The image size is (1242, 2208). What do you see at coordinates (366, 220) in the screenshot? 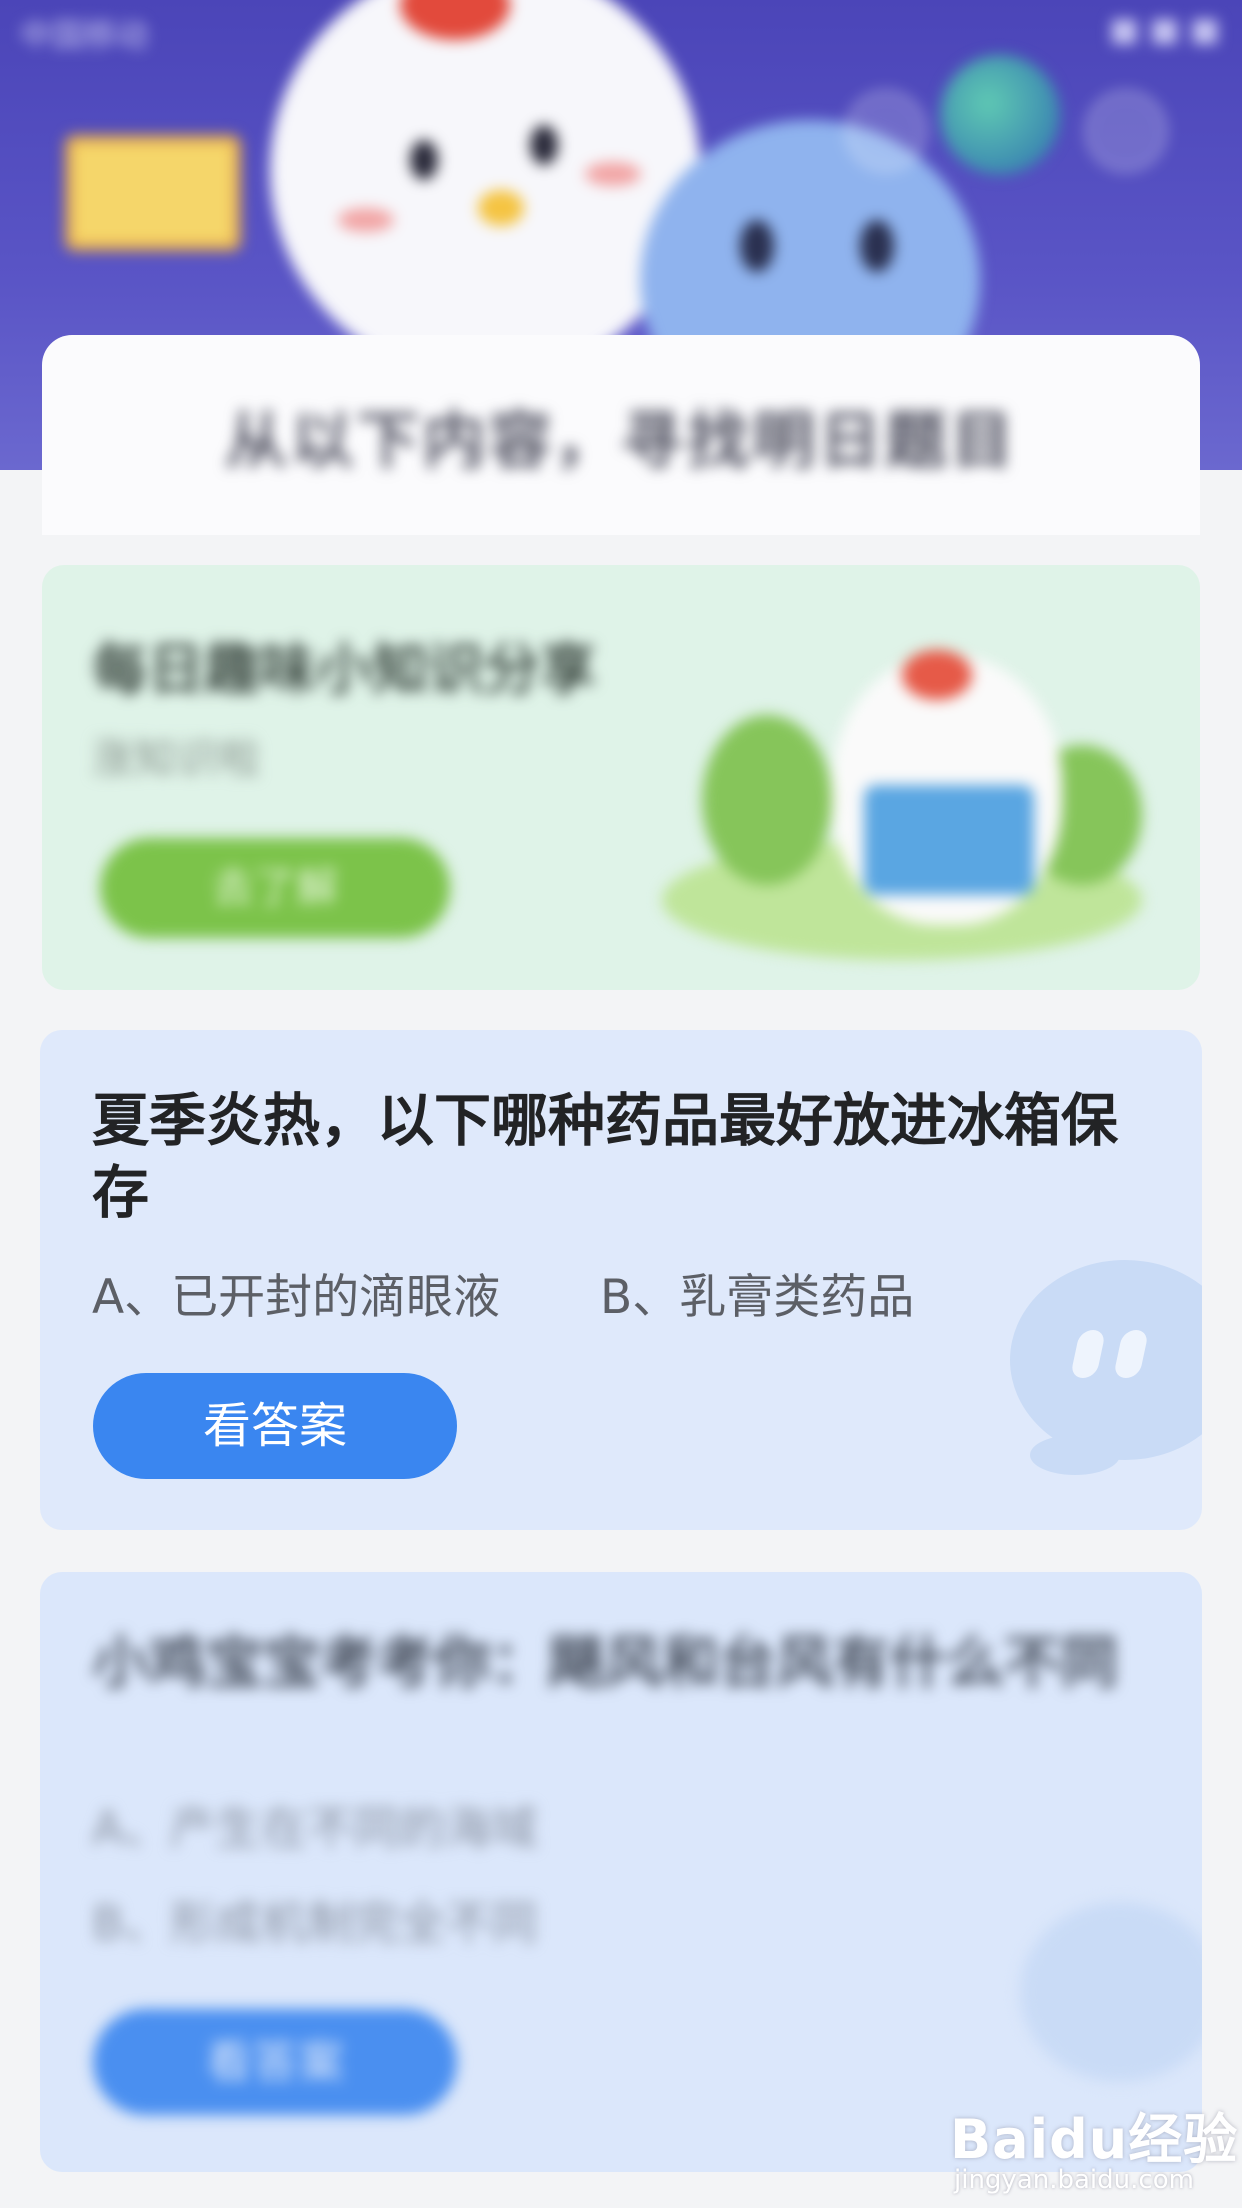
I see `chick-cheek-left` at bounding box center [366, 220].